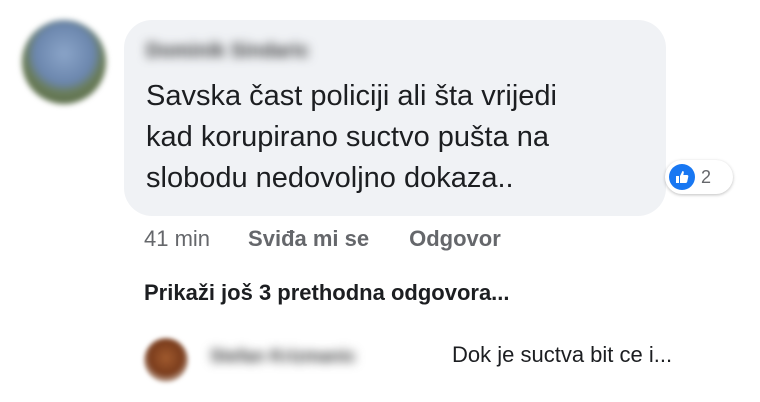 This screenshot has width=760, height=402. Describe the element at coordinates (259, 53) in the screenshot. I see `comment-author: Dominik Sindaric` at that location.